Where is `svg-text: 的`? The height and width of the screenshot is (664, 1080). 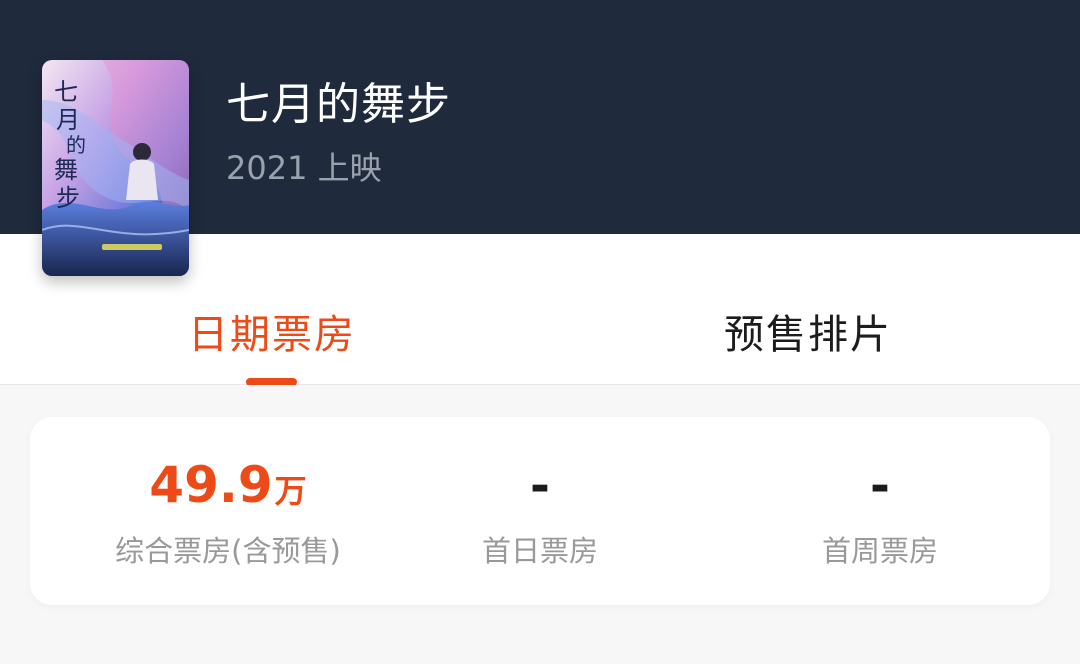 svg-text: 的 is located at coordinates (76, 145).